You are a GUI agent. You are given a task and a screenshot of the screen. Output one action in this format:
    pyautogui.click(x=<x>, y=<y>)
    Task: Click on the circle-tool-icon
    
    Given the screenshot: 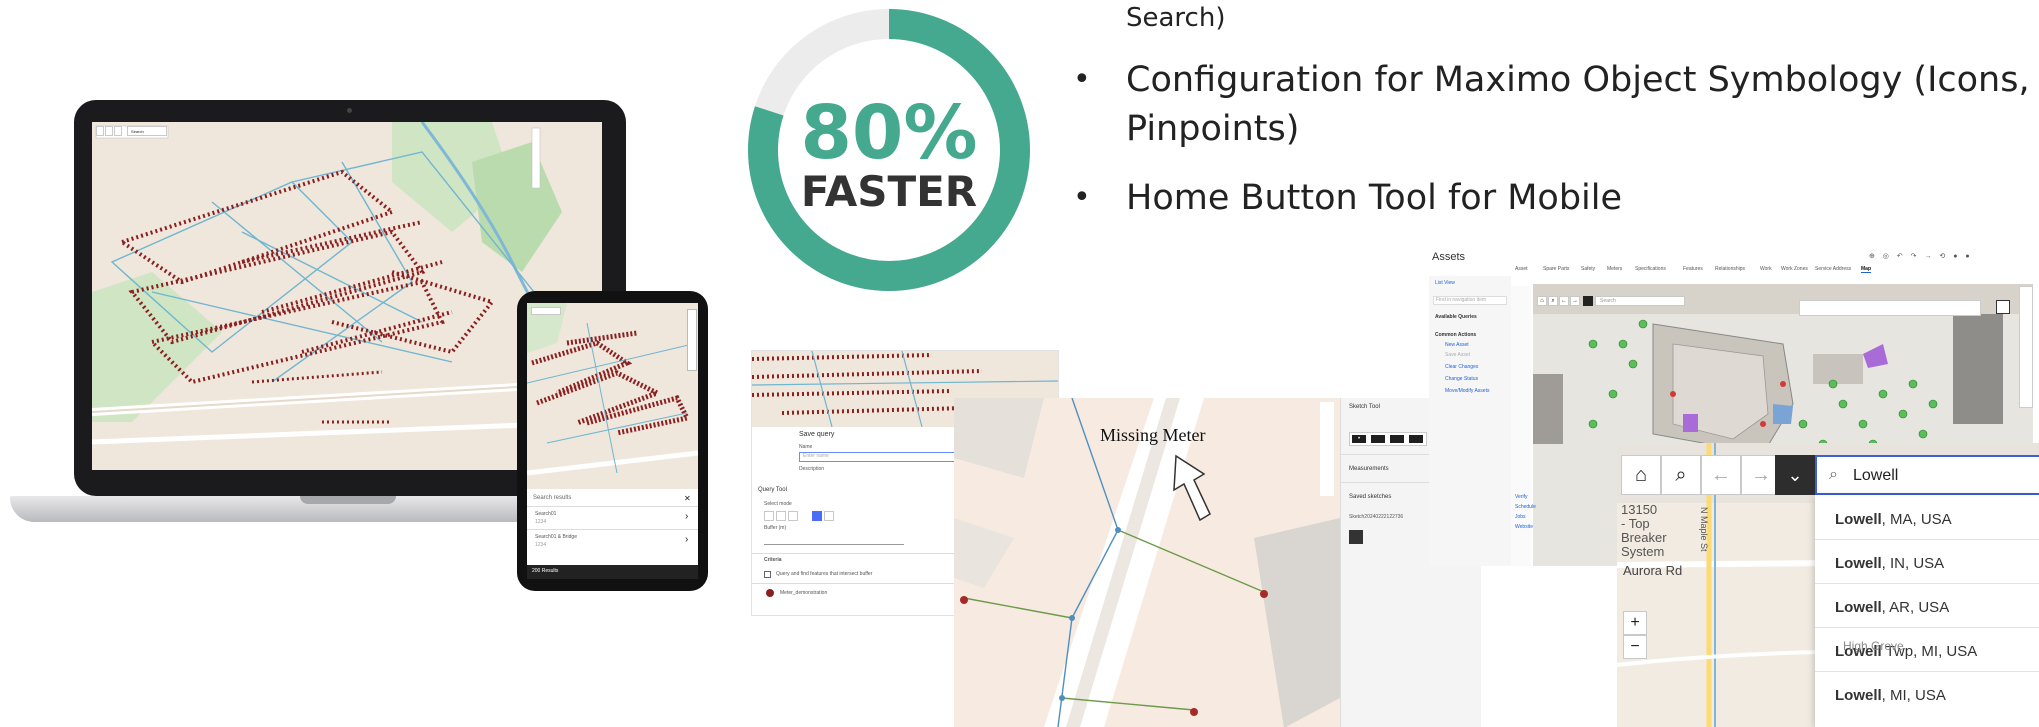 What is the action you would take?
    pyautogui.click(x=829, y=516)
    